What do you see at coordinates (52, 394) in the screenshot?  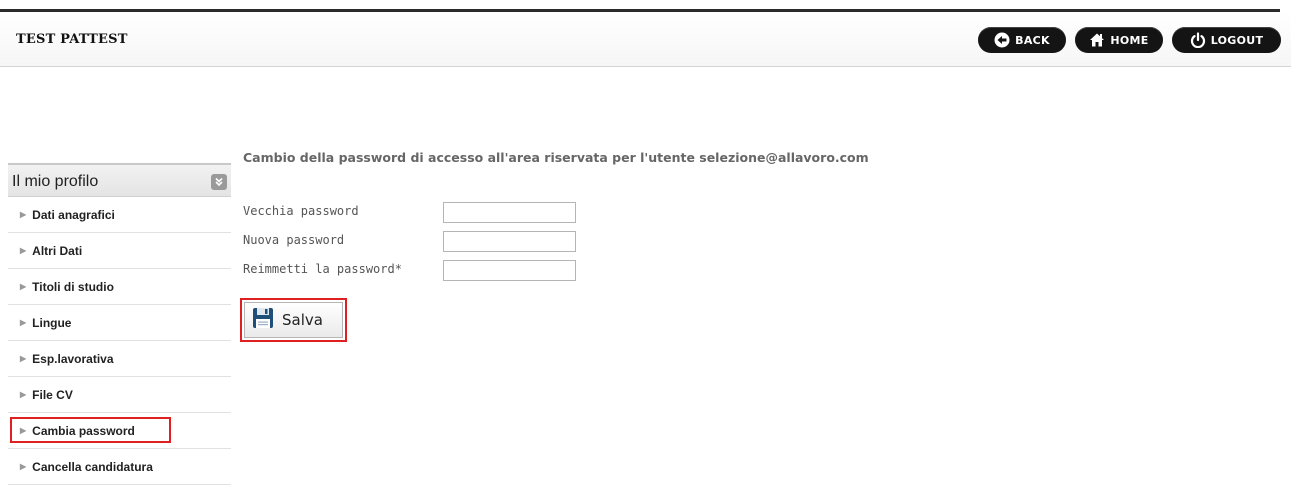 I see `sidebar-item-label: File CV` at bounding box center [52, 394].